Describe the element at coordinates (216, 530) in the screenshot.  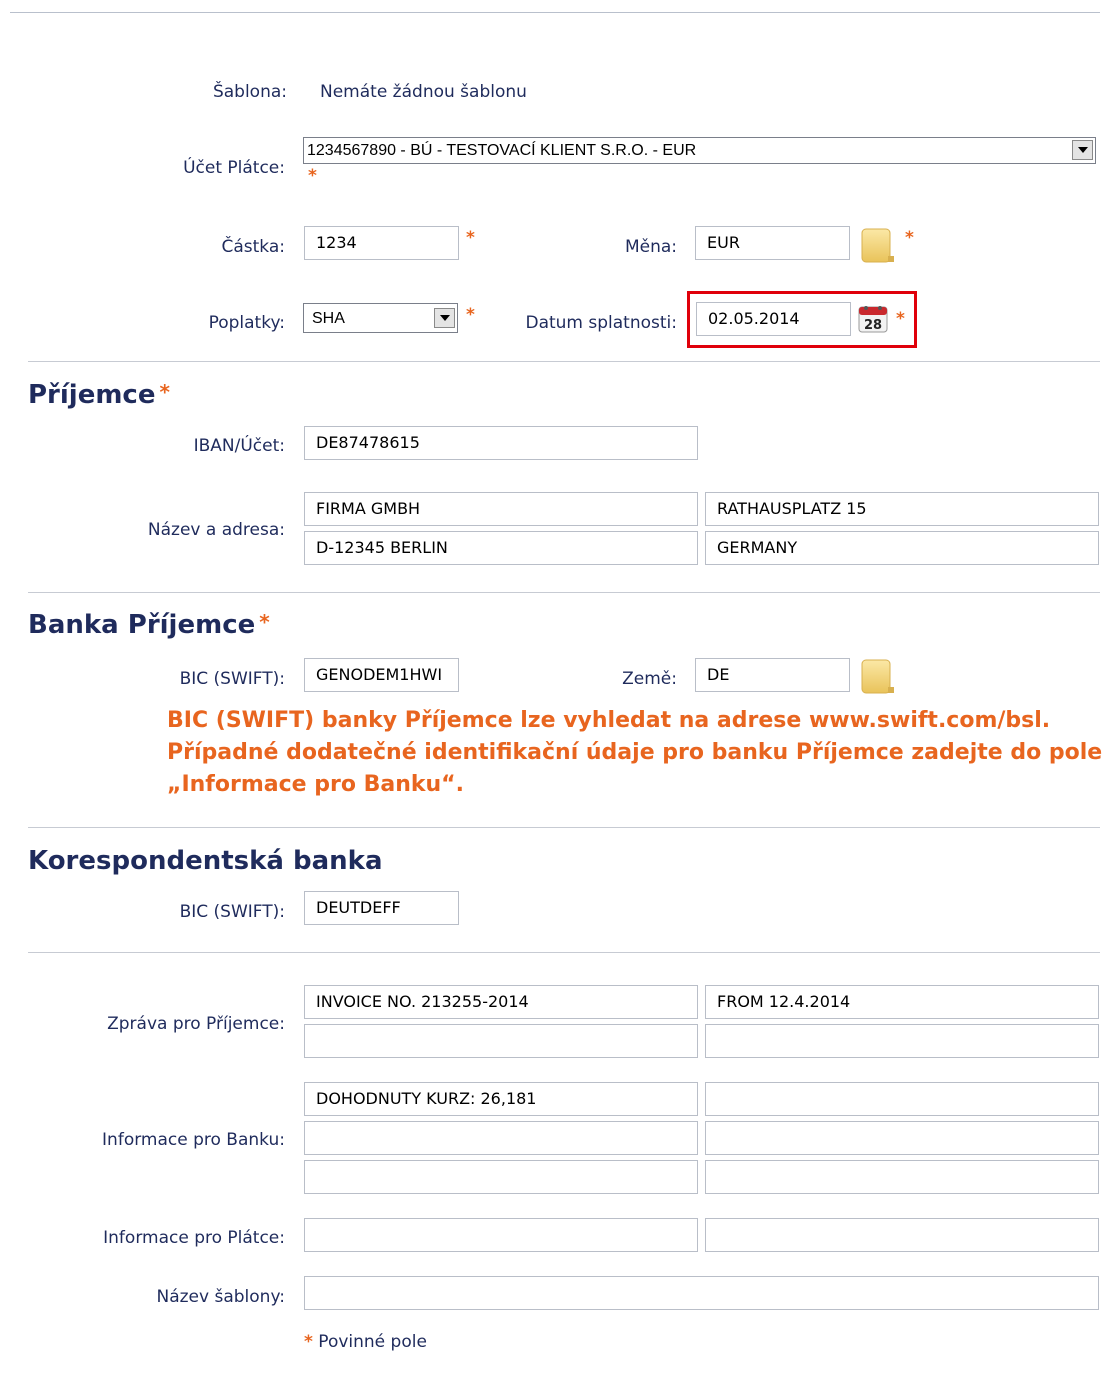
I see `name-address-label: Název a adresa:` at that location.